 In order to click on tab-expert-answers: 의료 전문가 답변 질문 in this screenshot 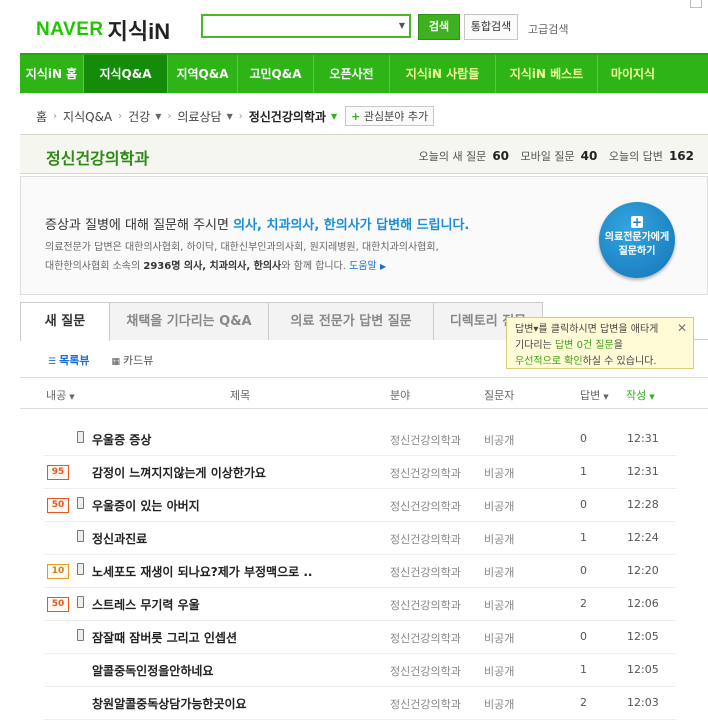, I will do `click(351, 321)`.